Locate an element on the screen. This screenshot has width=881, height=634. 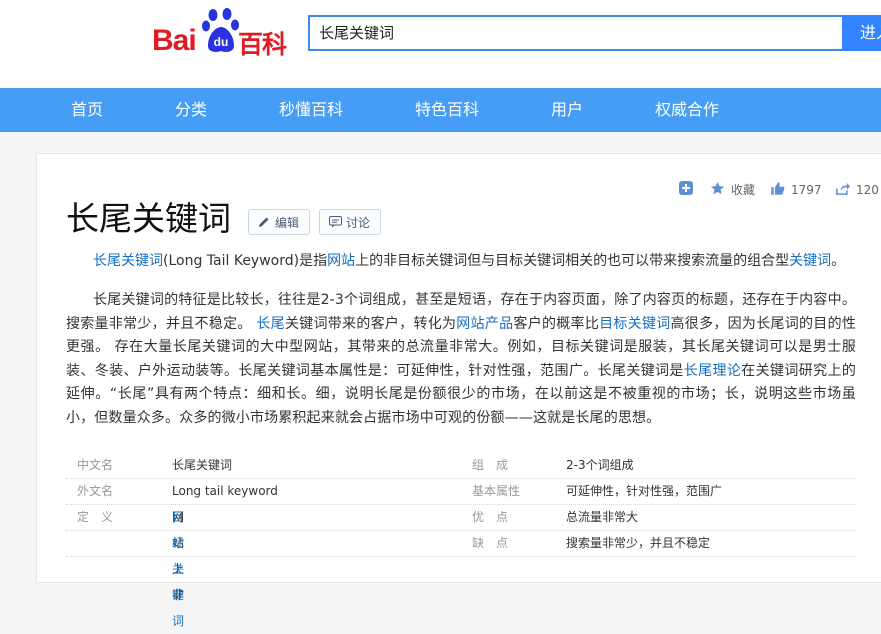
body-text: 客户的概率比 is located at coordinates (556, 323).